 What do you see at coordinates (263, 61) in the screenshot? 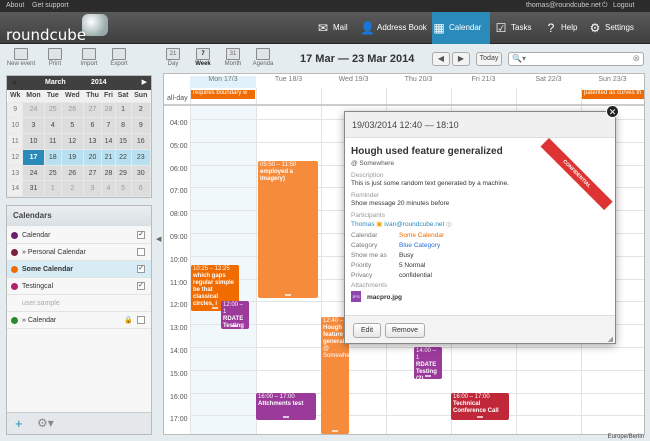
I see `agenda-view-button: Agenda` at bounding box center [263, 61].